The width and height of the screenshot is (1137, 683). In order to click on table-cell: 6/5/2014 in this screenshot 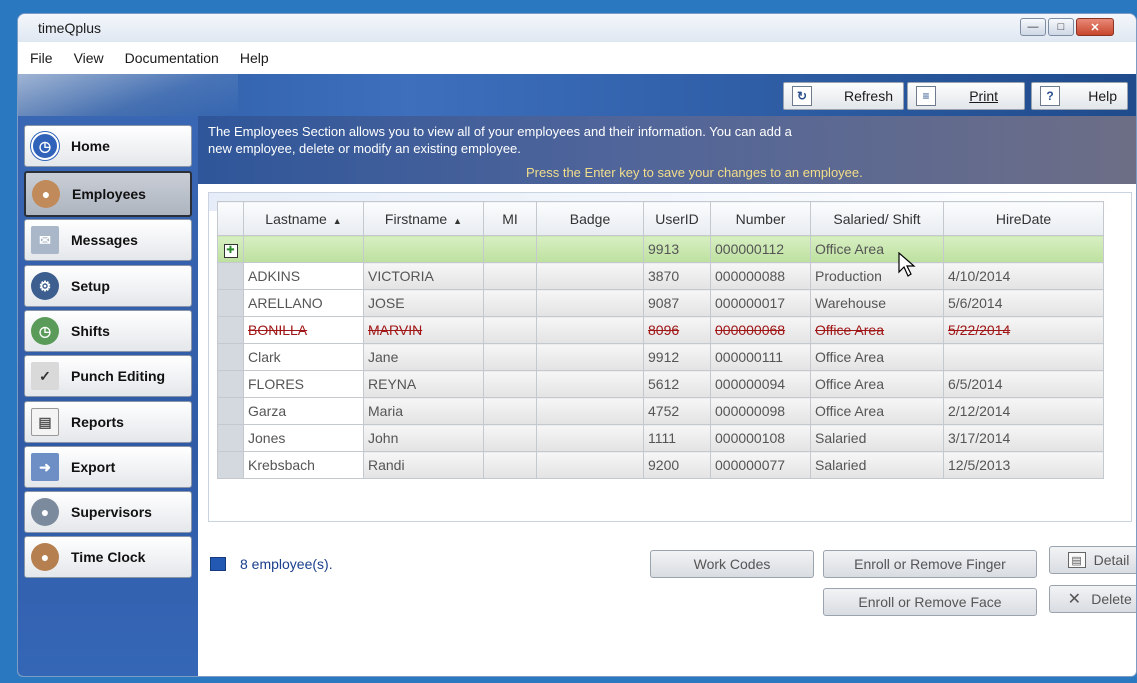, I will do `click(1023, 384)`.